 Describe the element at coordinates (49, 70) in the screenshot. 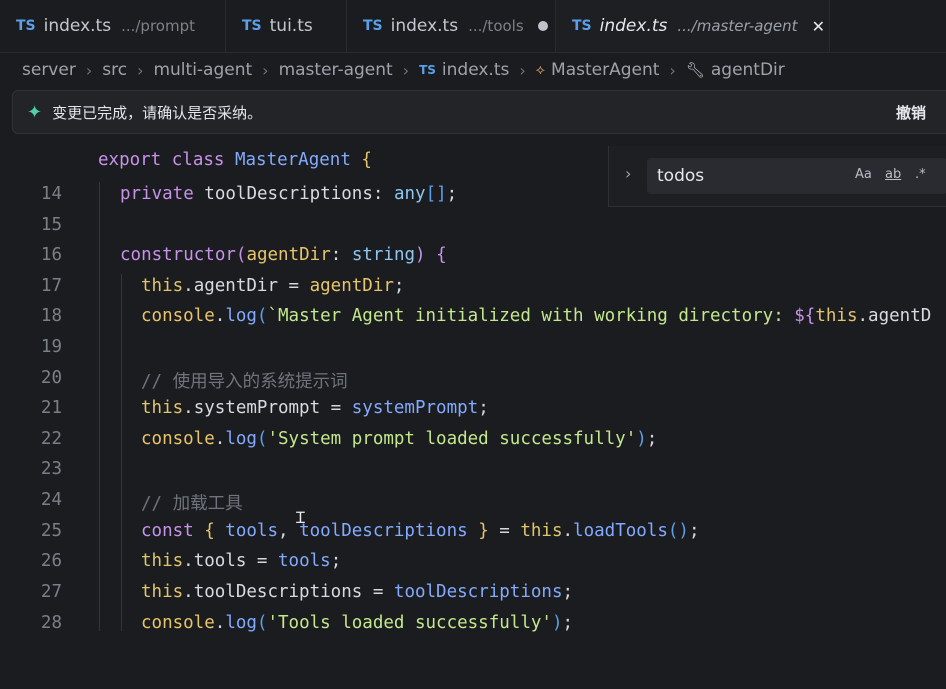

I see `breadcrumb-item: server` at that location.